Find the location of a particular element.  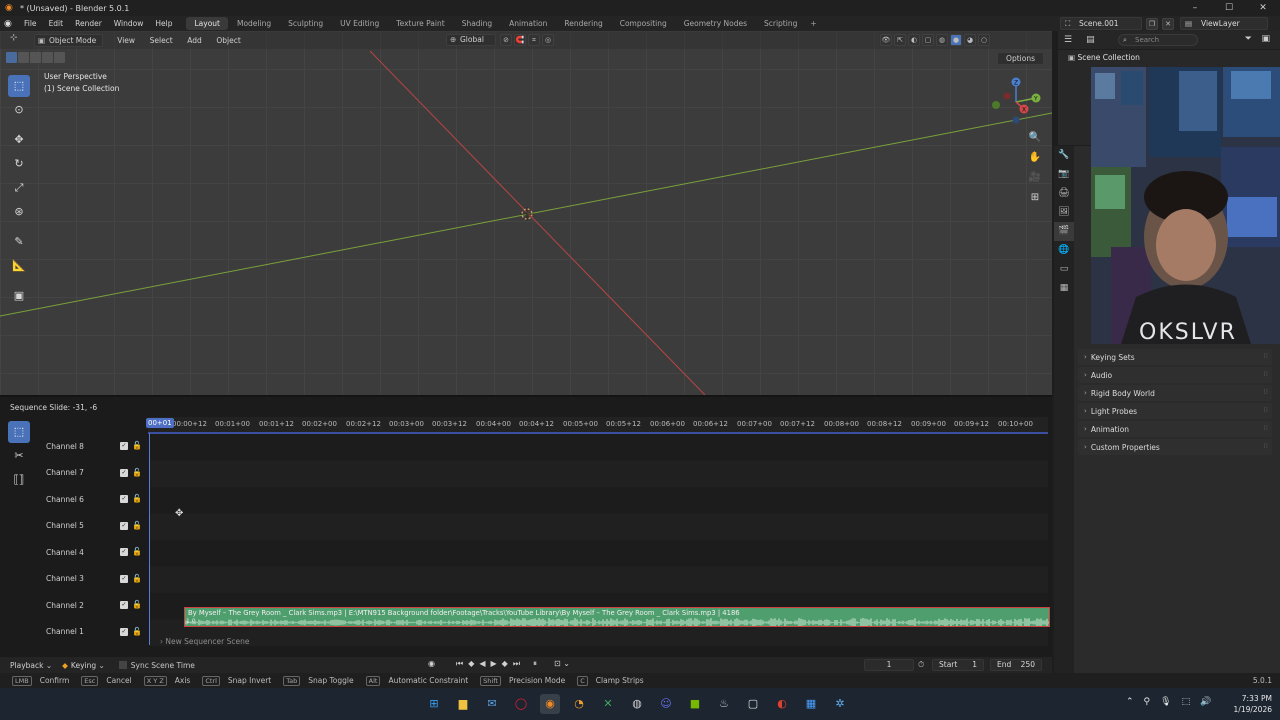

menu-select: Select is located at coordinates (161, 40).